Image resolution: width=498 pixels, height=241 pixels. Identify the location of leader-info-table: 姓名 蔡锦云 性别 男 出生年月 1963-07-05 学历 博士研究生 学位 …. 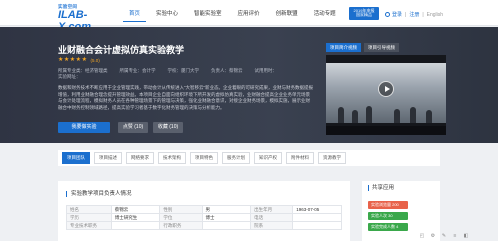
(204, 217).